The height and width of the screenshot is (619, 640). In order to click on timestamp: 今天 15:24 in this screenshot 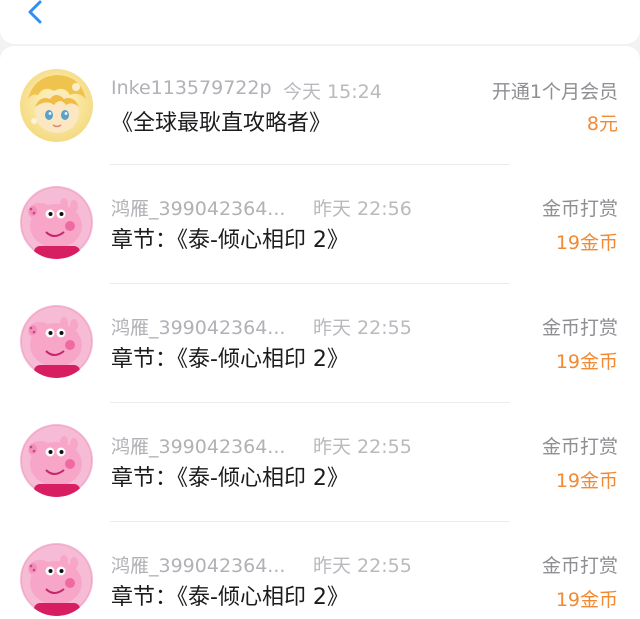, I will do `click(332, 92)`.